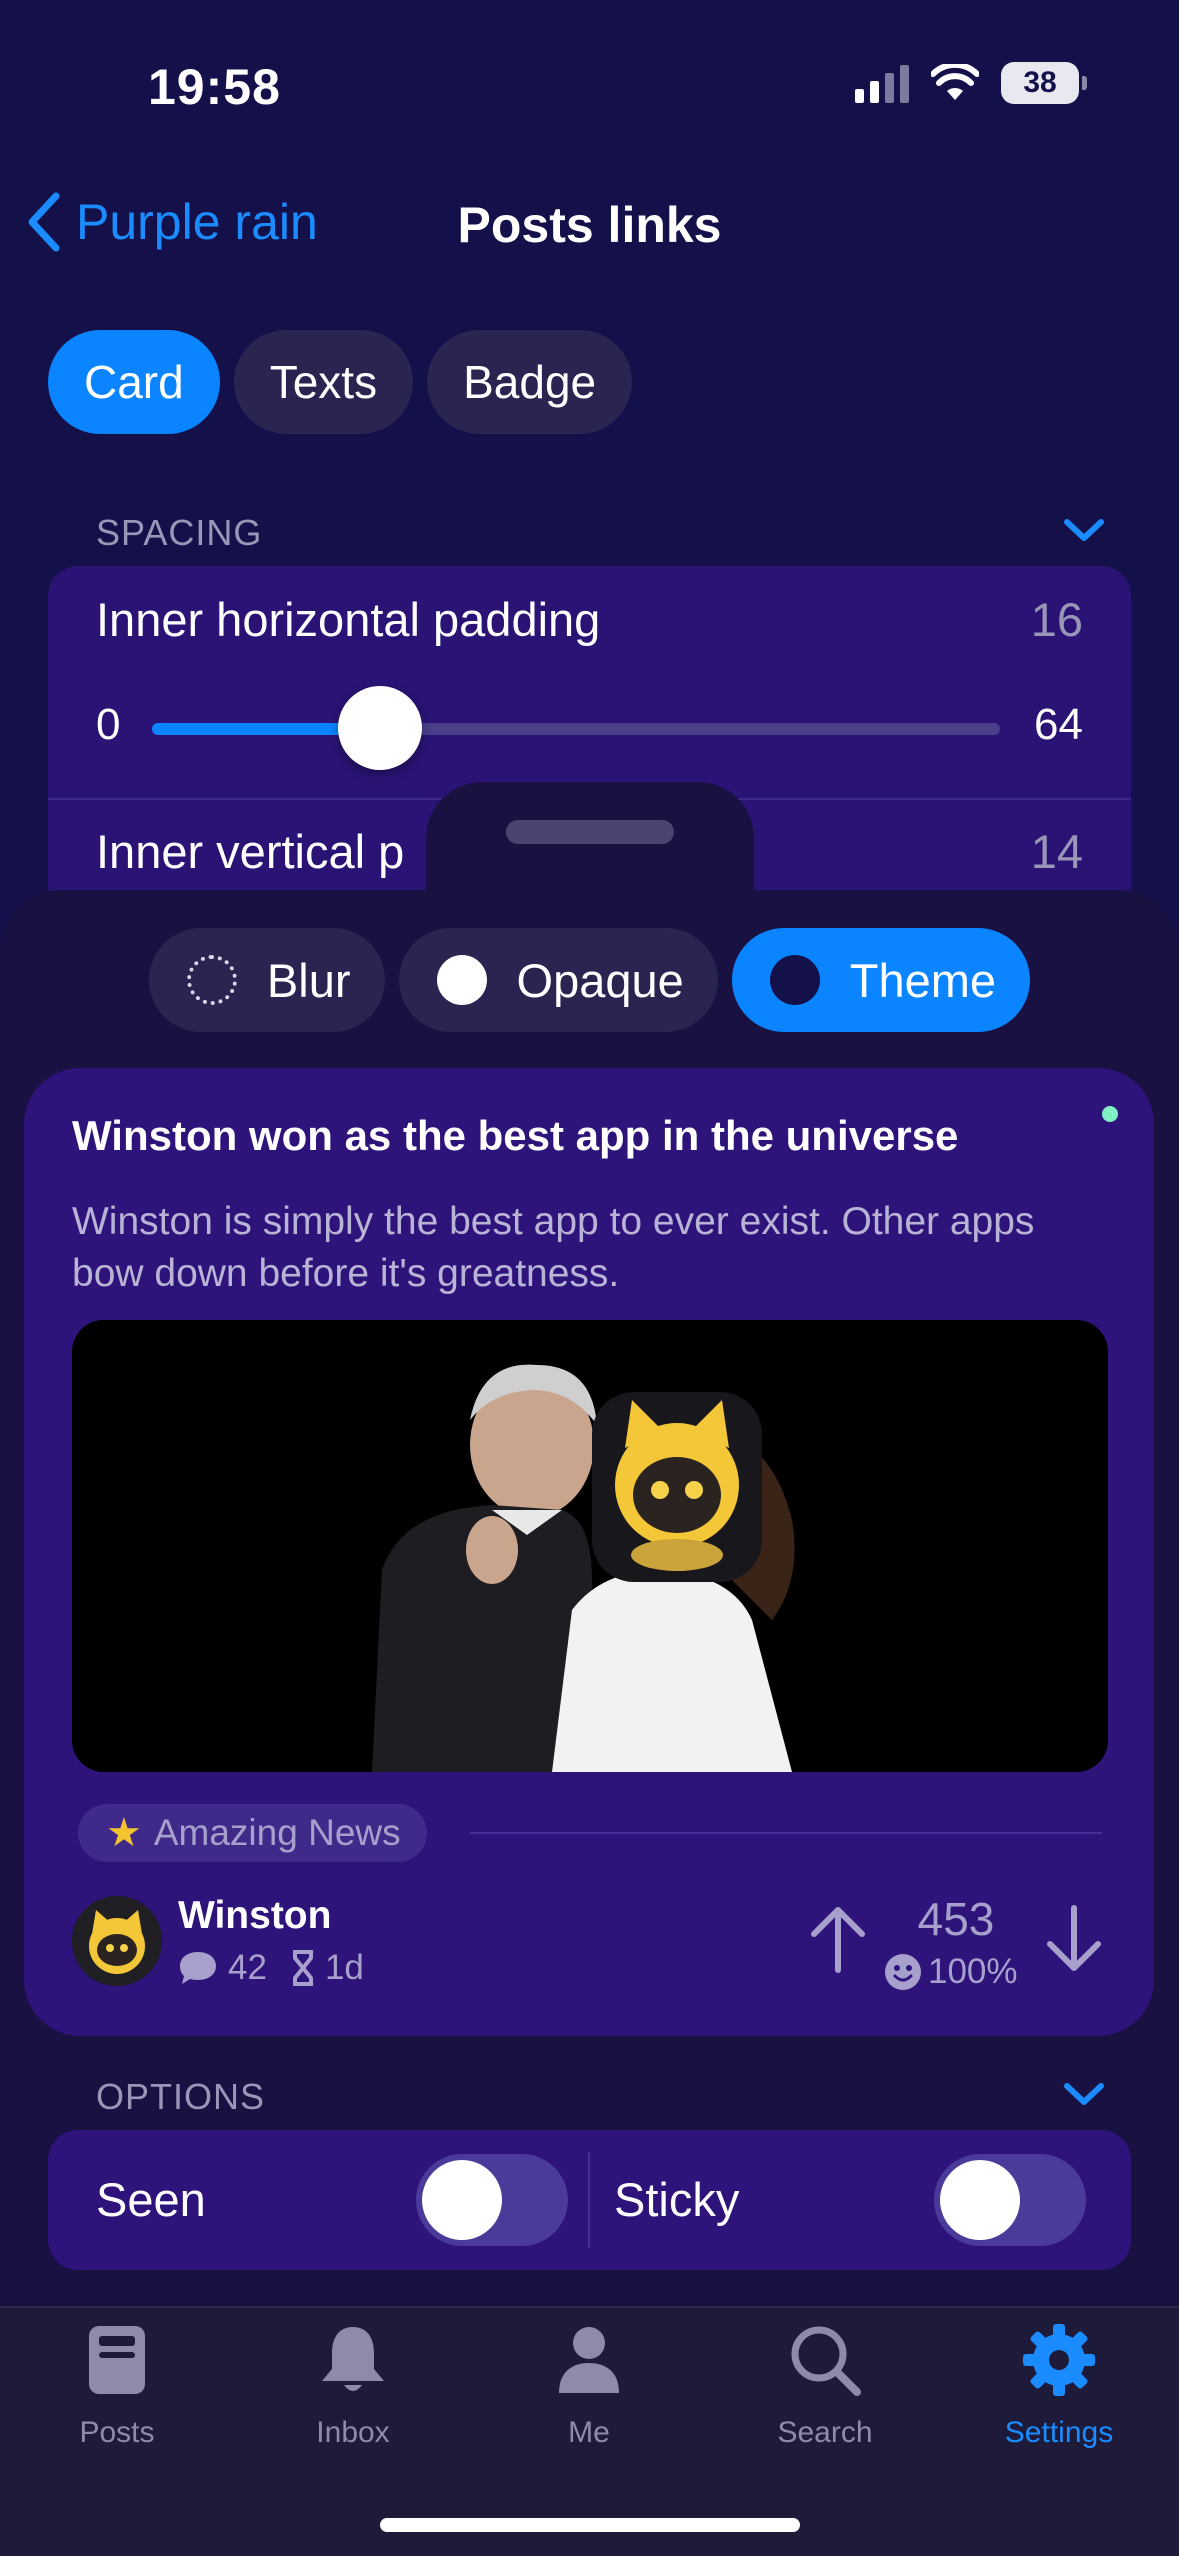 This screenshot has width=1179, height=2556. I want to click on person-icon, so click(589, 2360).